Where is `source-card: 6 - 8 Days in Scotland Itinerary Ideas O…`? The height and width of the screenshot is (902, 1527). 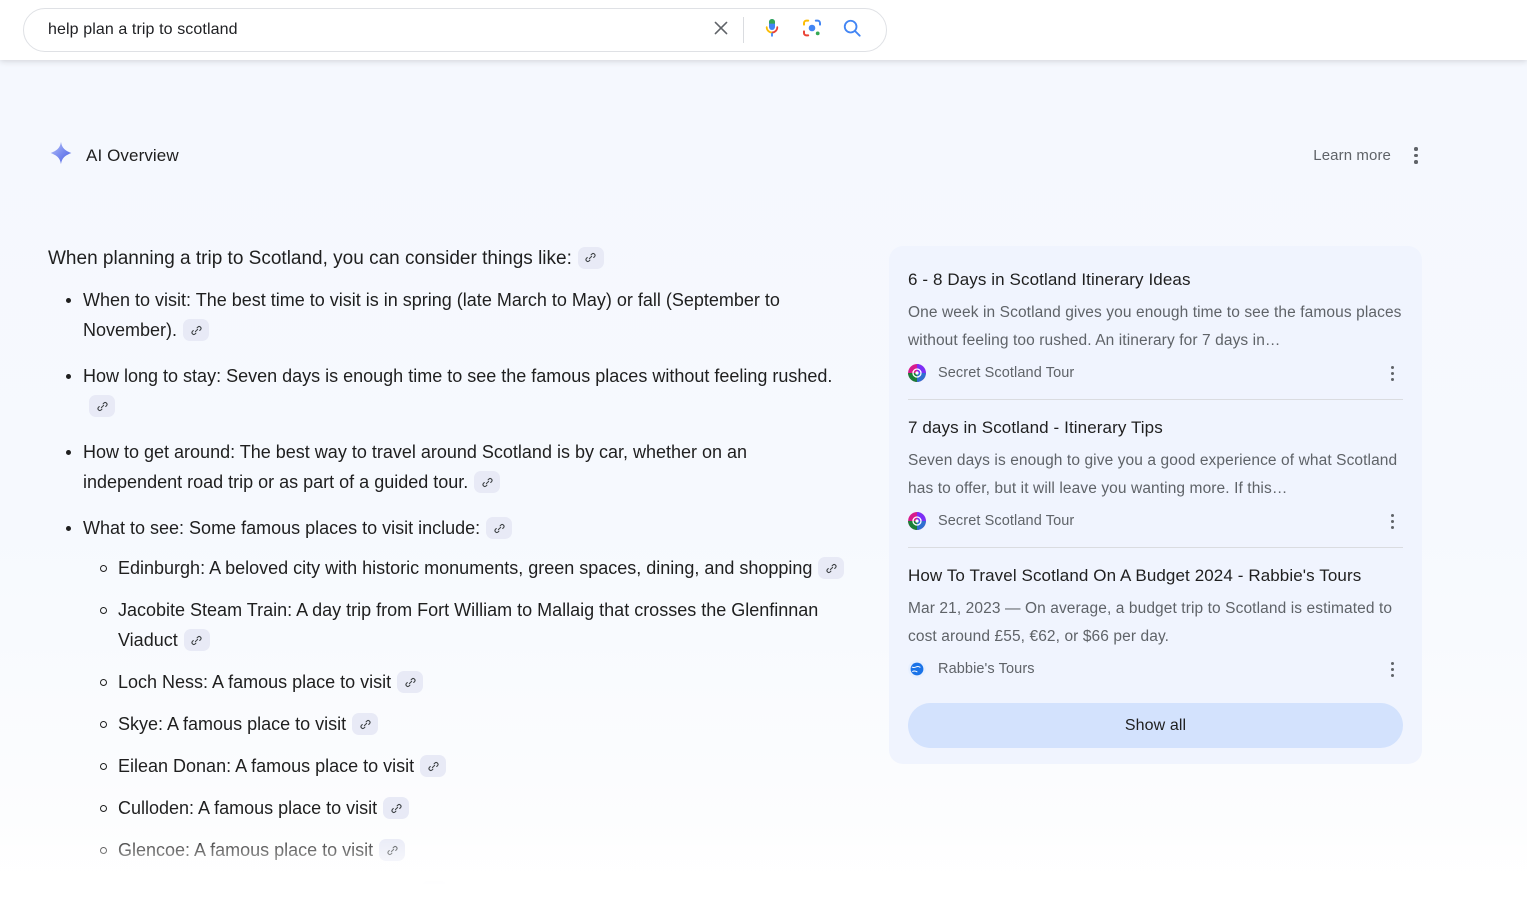
source-card: 6 - 8 Days in Scotland Itinerary Ideas O… is located at coordinates (1155, 331).